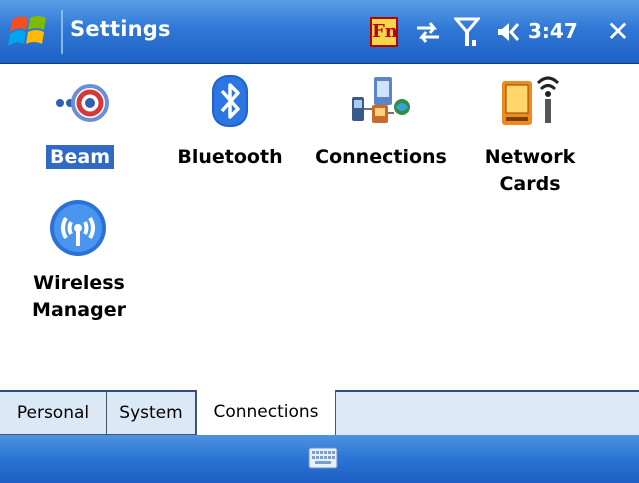  Describe the element at coordinates (384, 32) in the screenshot. I see `fn-icon: Fn` at that location.